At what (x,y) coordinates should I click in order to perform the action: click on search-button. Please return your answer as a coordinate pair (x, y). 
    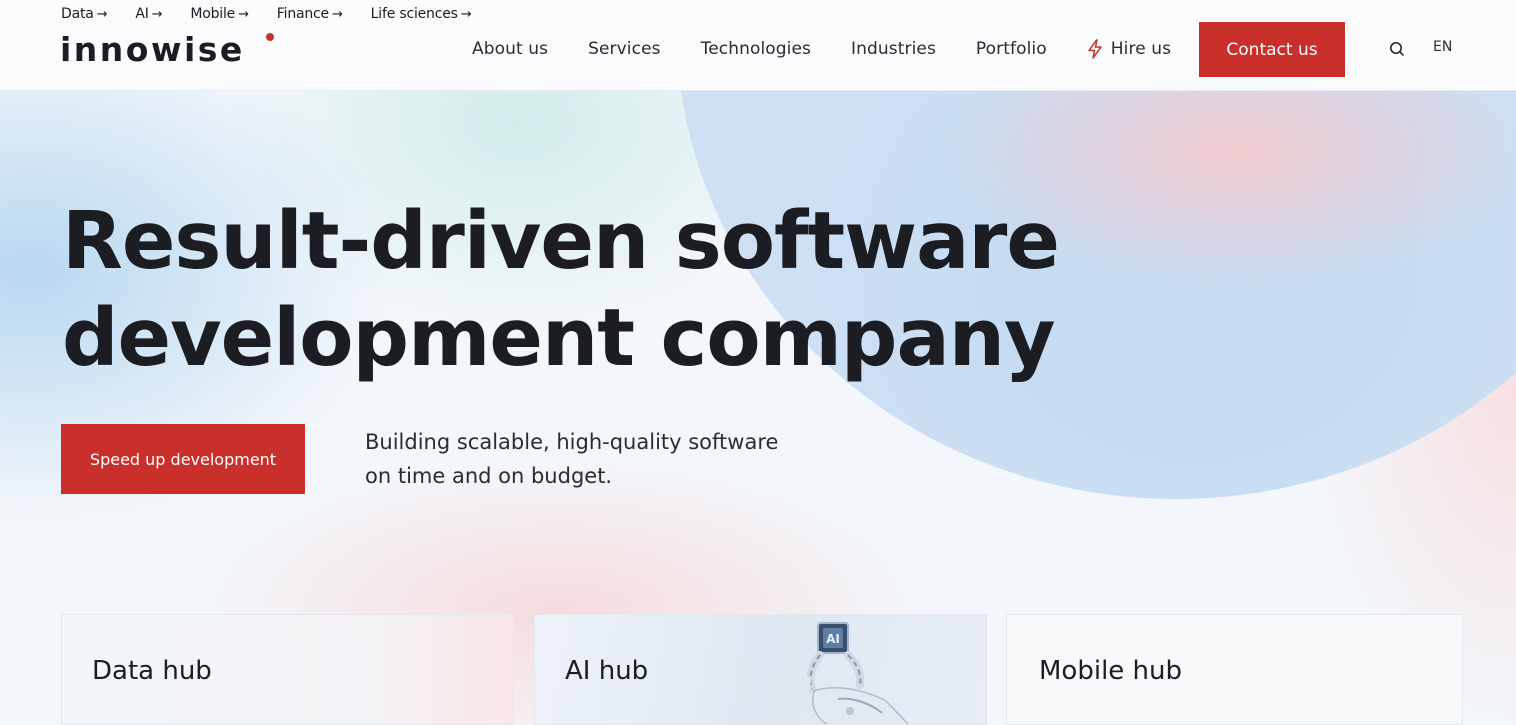
    Looking at the image, I should click on (1397, 49).